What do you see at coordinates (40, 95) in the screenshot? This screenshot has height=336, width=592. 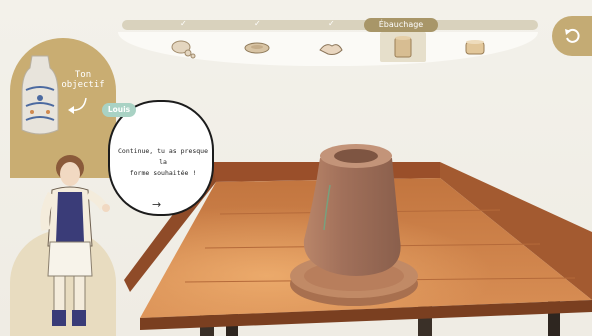 I see `target-vase-image` at bounding box center [40, 95].